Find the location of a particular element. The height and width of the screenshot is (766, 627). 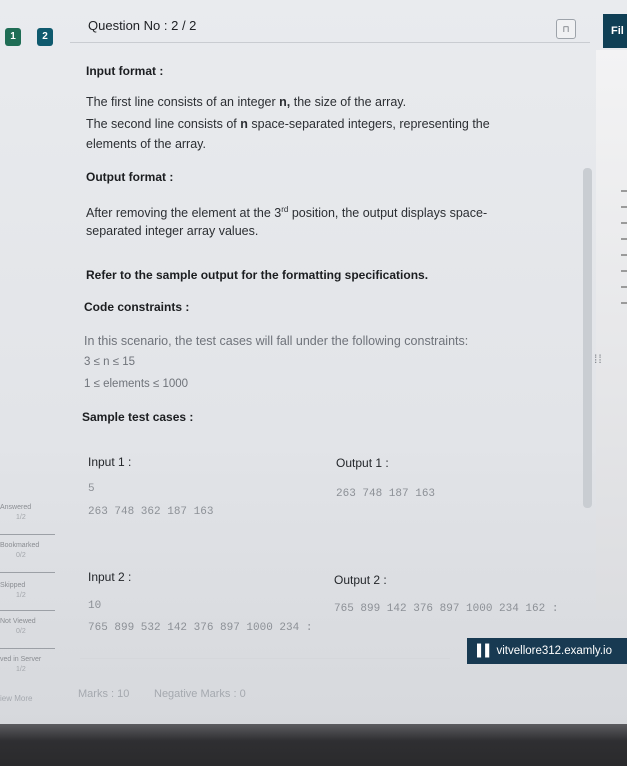

question-1-button: 1 is located at coordinates (13, 37).